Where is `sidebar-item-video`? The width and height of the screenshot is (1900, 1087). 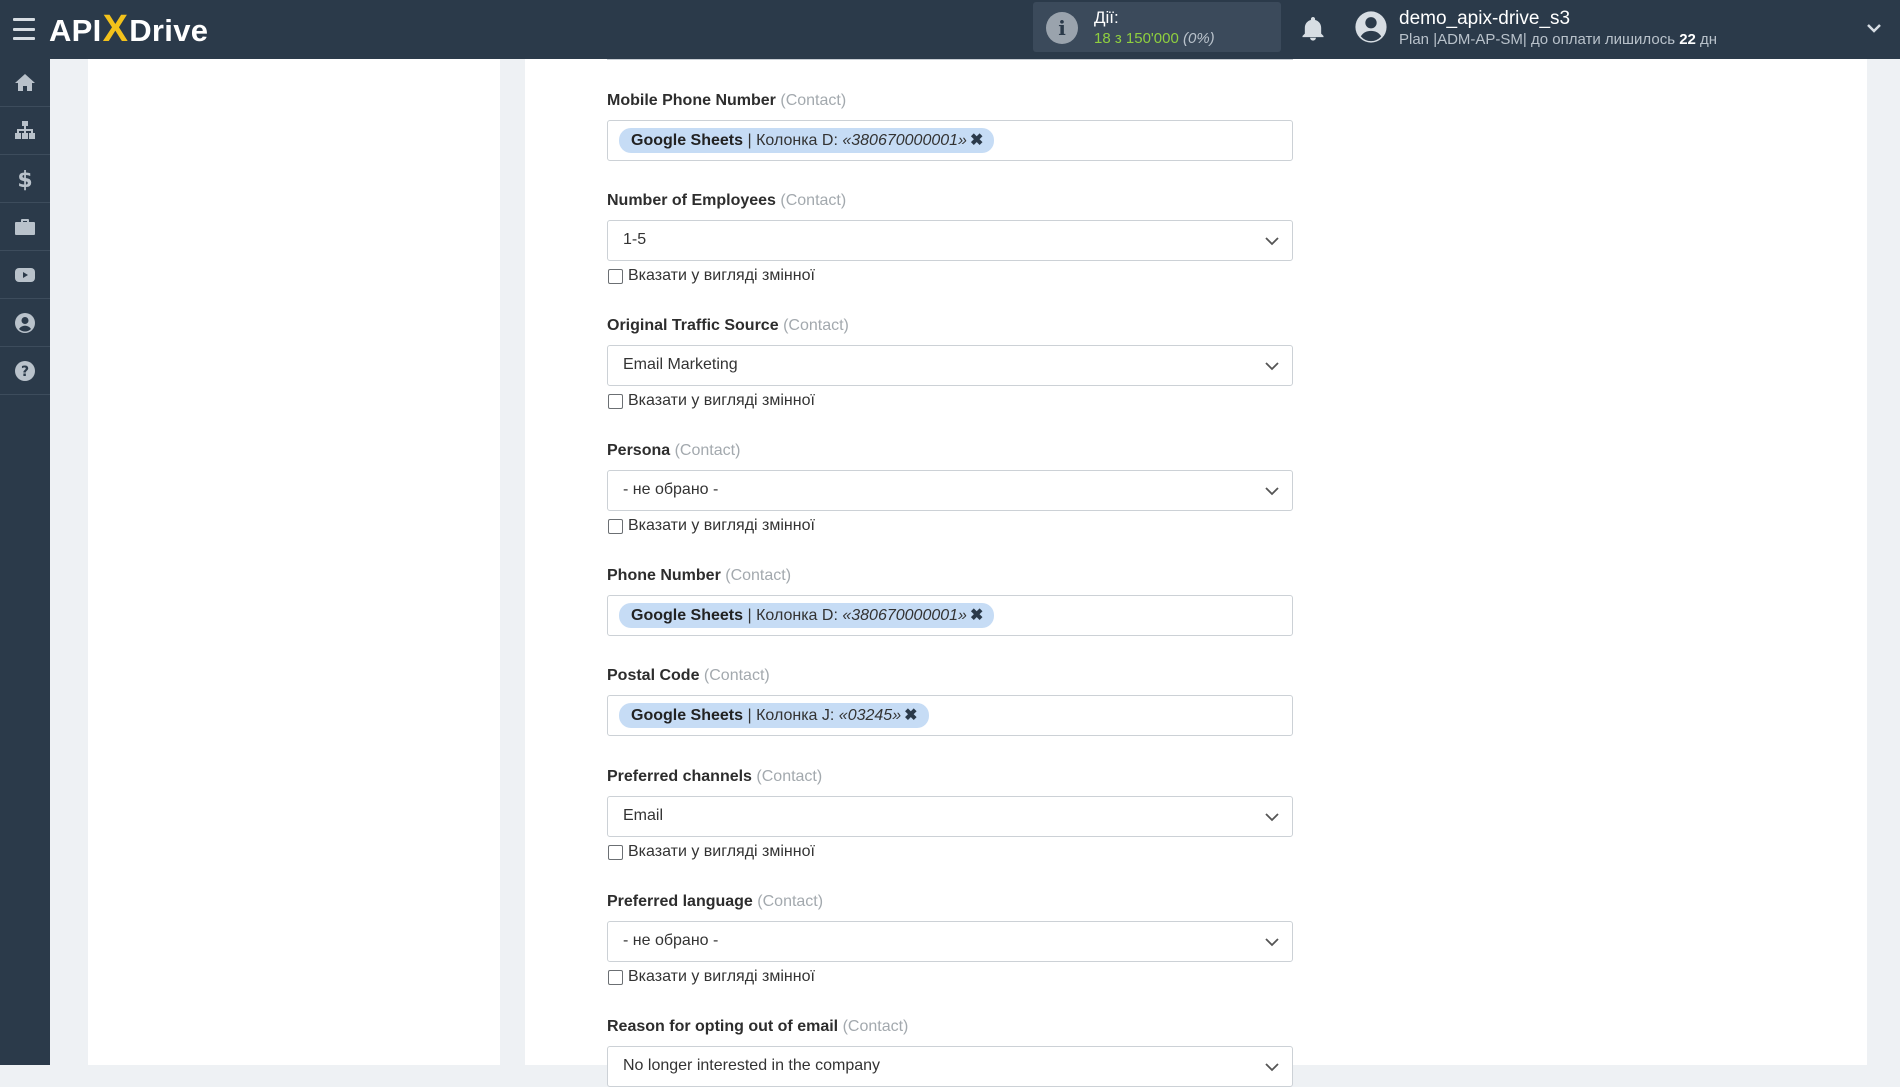 sidebar-item-video is located at coordinates (25, 275).